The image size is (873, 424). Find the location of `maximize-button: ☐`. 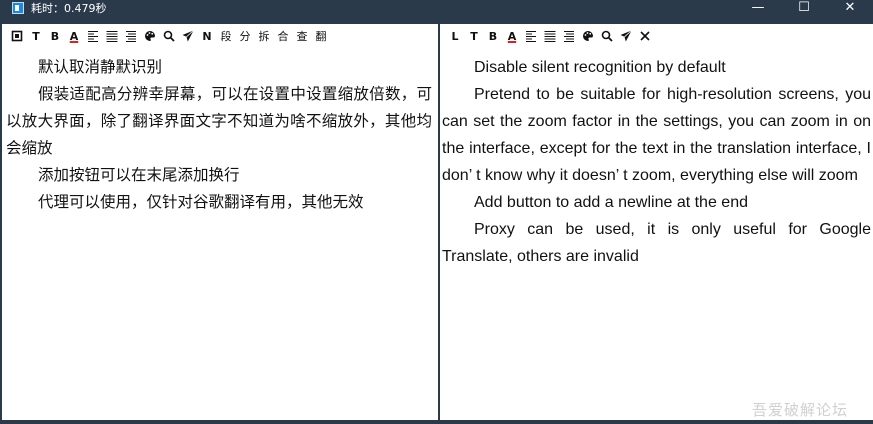

maximize-button: ☐ is located at coordinates (804, 8).